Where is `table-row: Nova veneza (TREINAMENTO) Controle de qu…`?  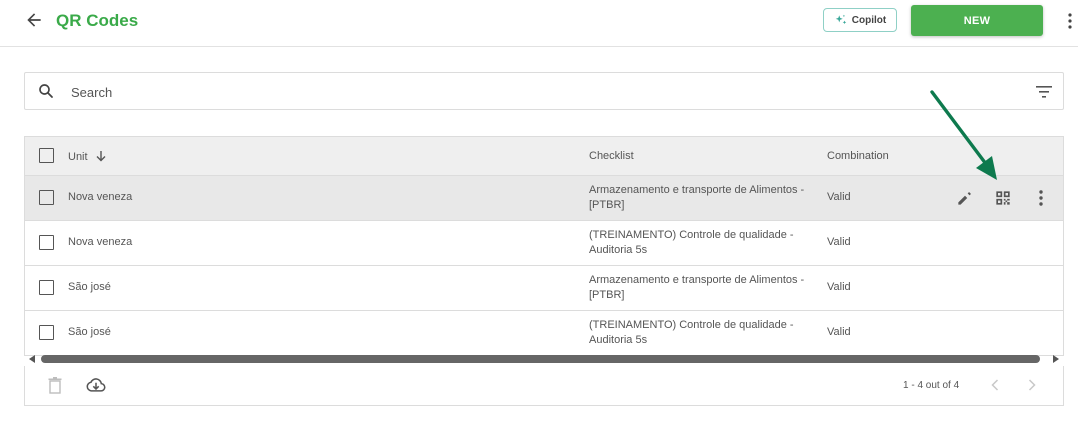 table-row: Nova veneza (TREINAMENTO) Controle de qu… is located at coordinates (544, 243).